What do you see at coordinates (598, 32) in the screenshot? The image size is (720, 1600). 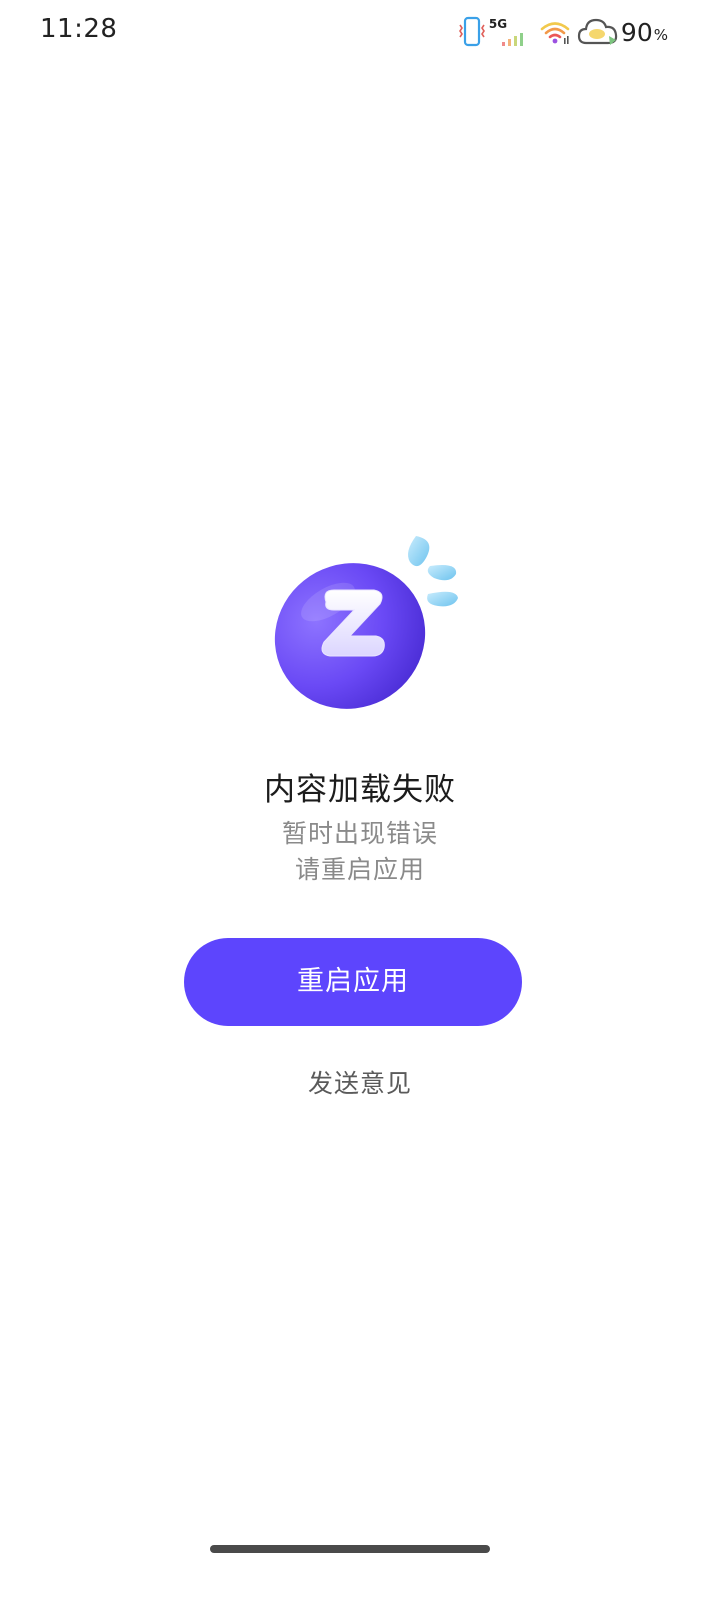 I see `weather-cloud-icon` at bounding box center [598, 32].